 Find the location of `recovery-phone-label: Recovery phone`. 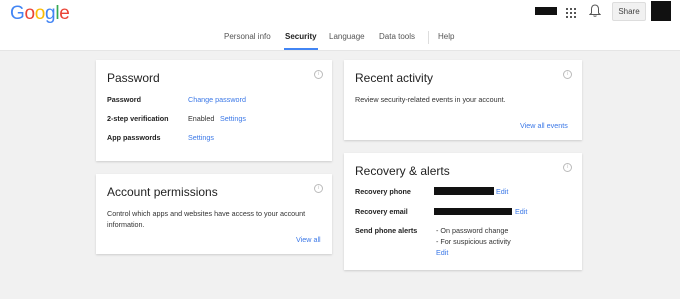

recovery-phone-label: Recovery phone is located at coordinates (383, 191).